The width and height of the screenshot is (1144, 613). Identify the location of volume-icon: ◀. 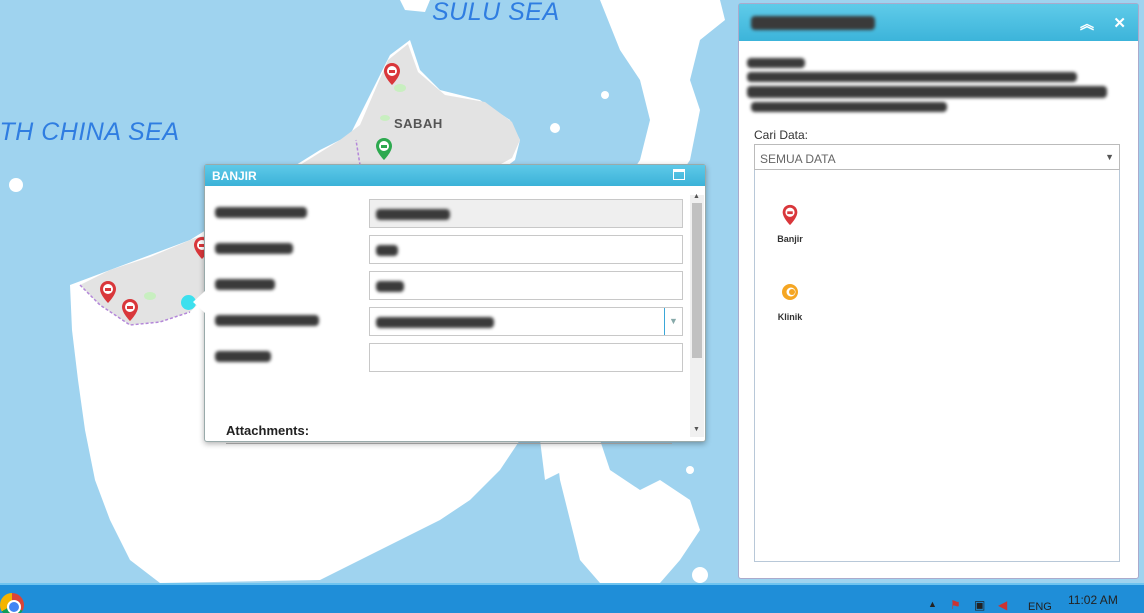
(1005, 605).